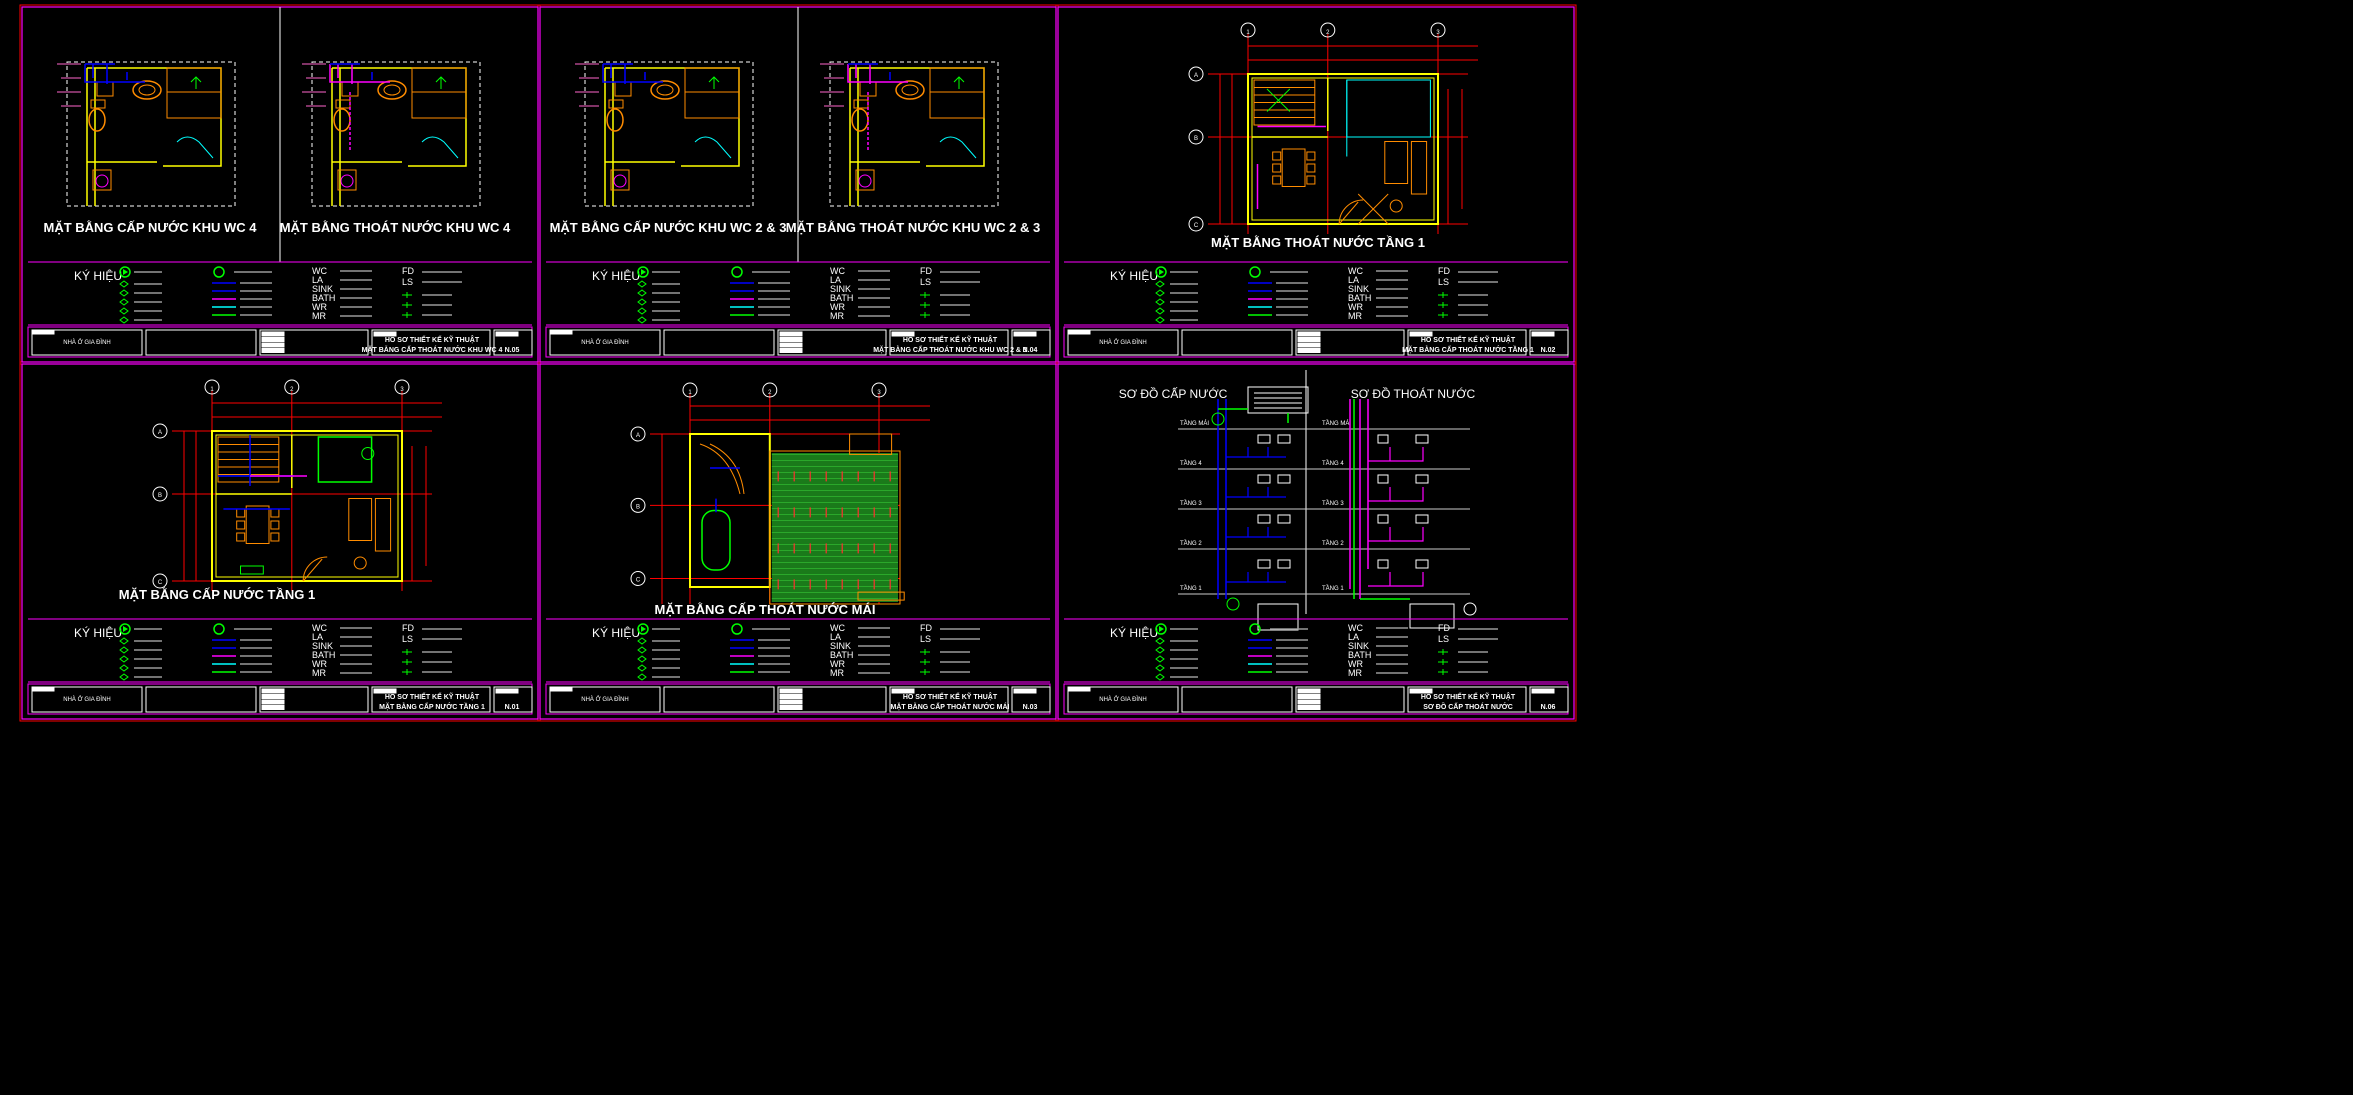 Image resolution: width=2353 pixels, height=1095 pixels. I want to click on tb-sheet-number: N.04, so click(1030, 350).